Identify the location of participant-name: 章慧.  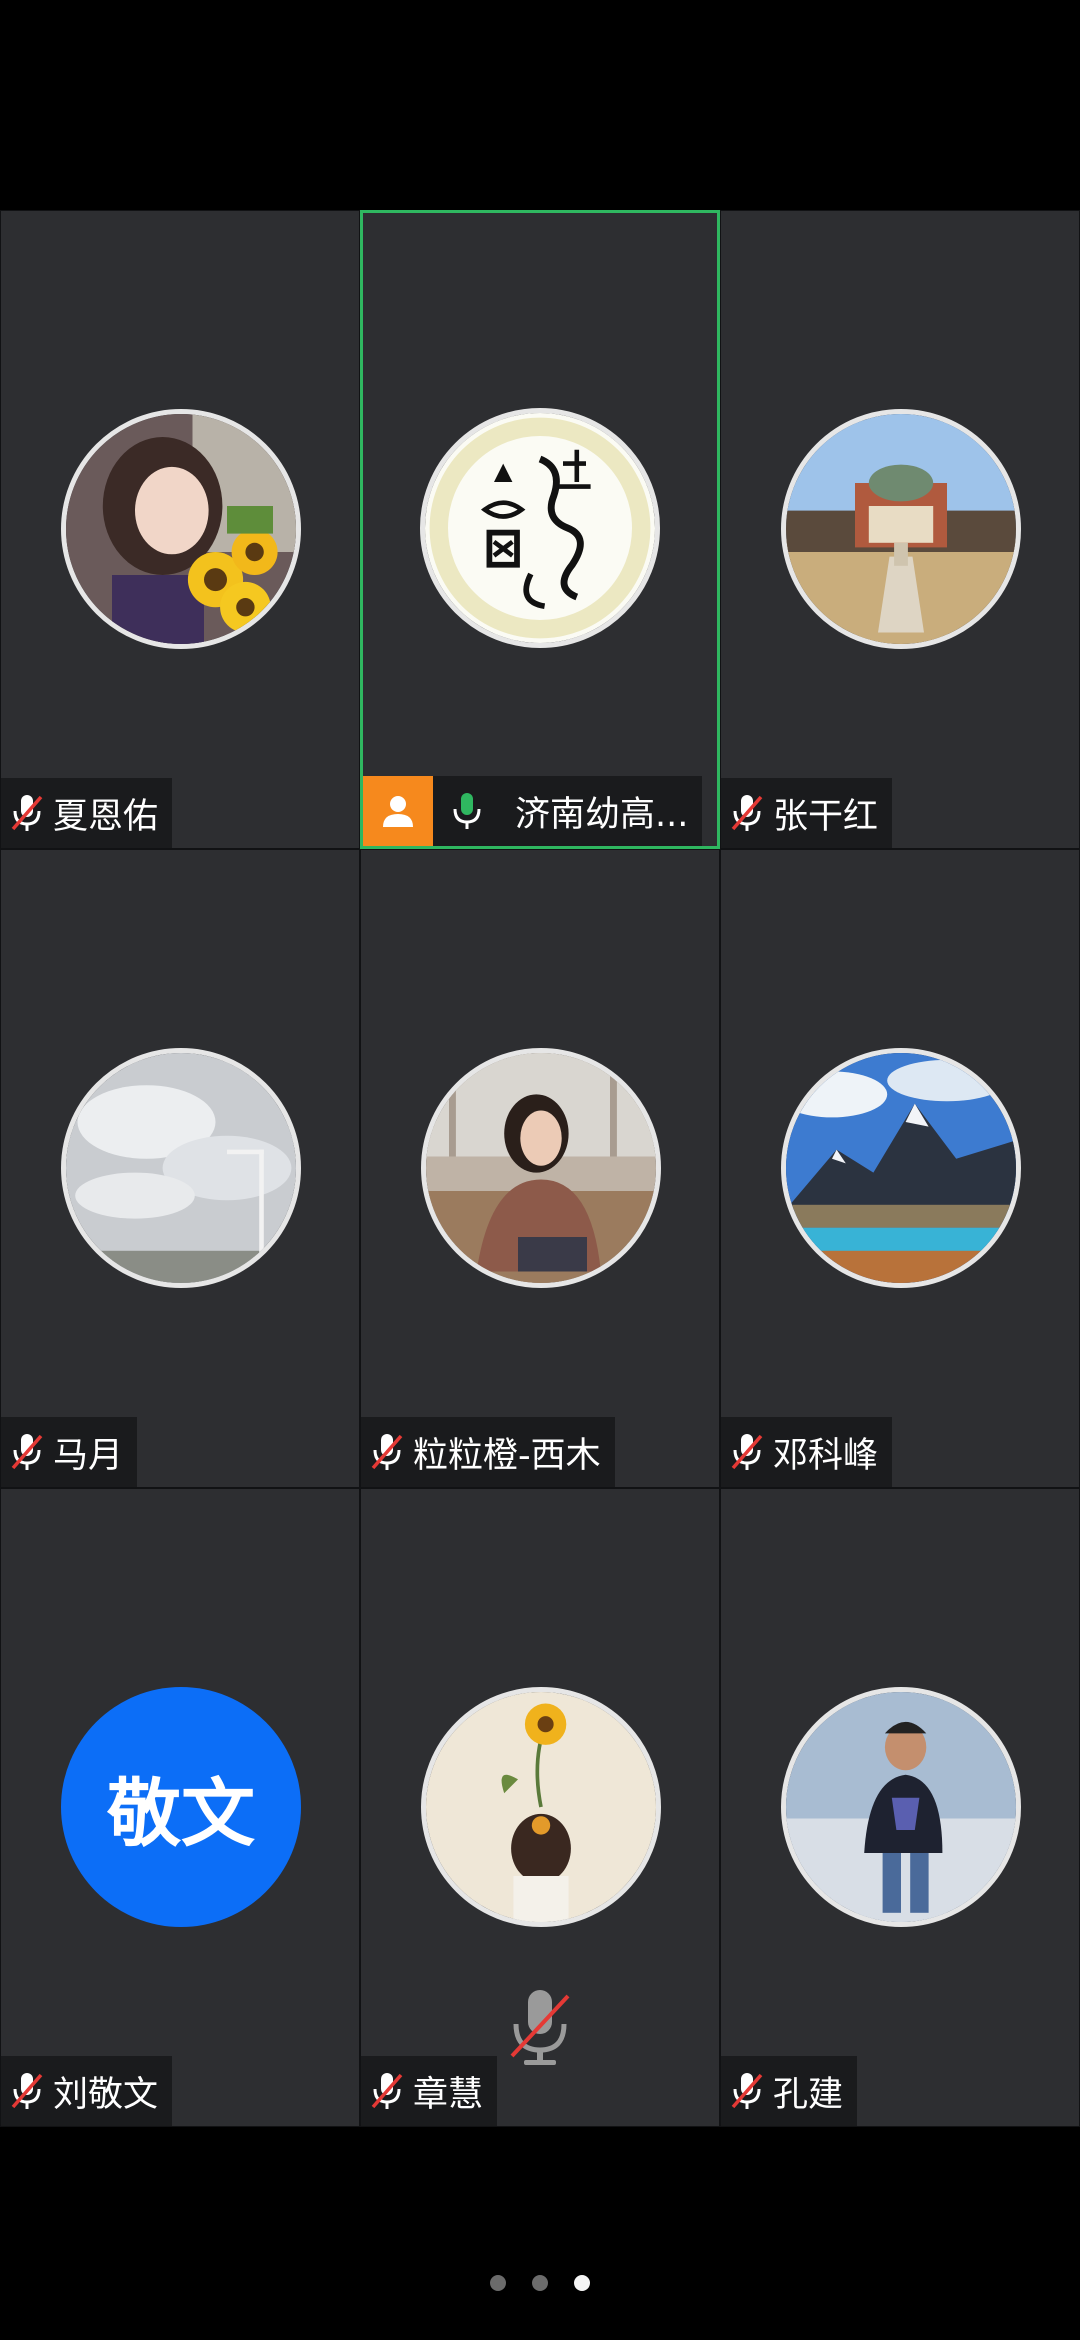
(448, 2094).